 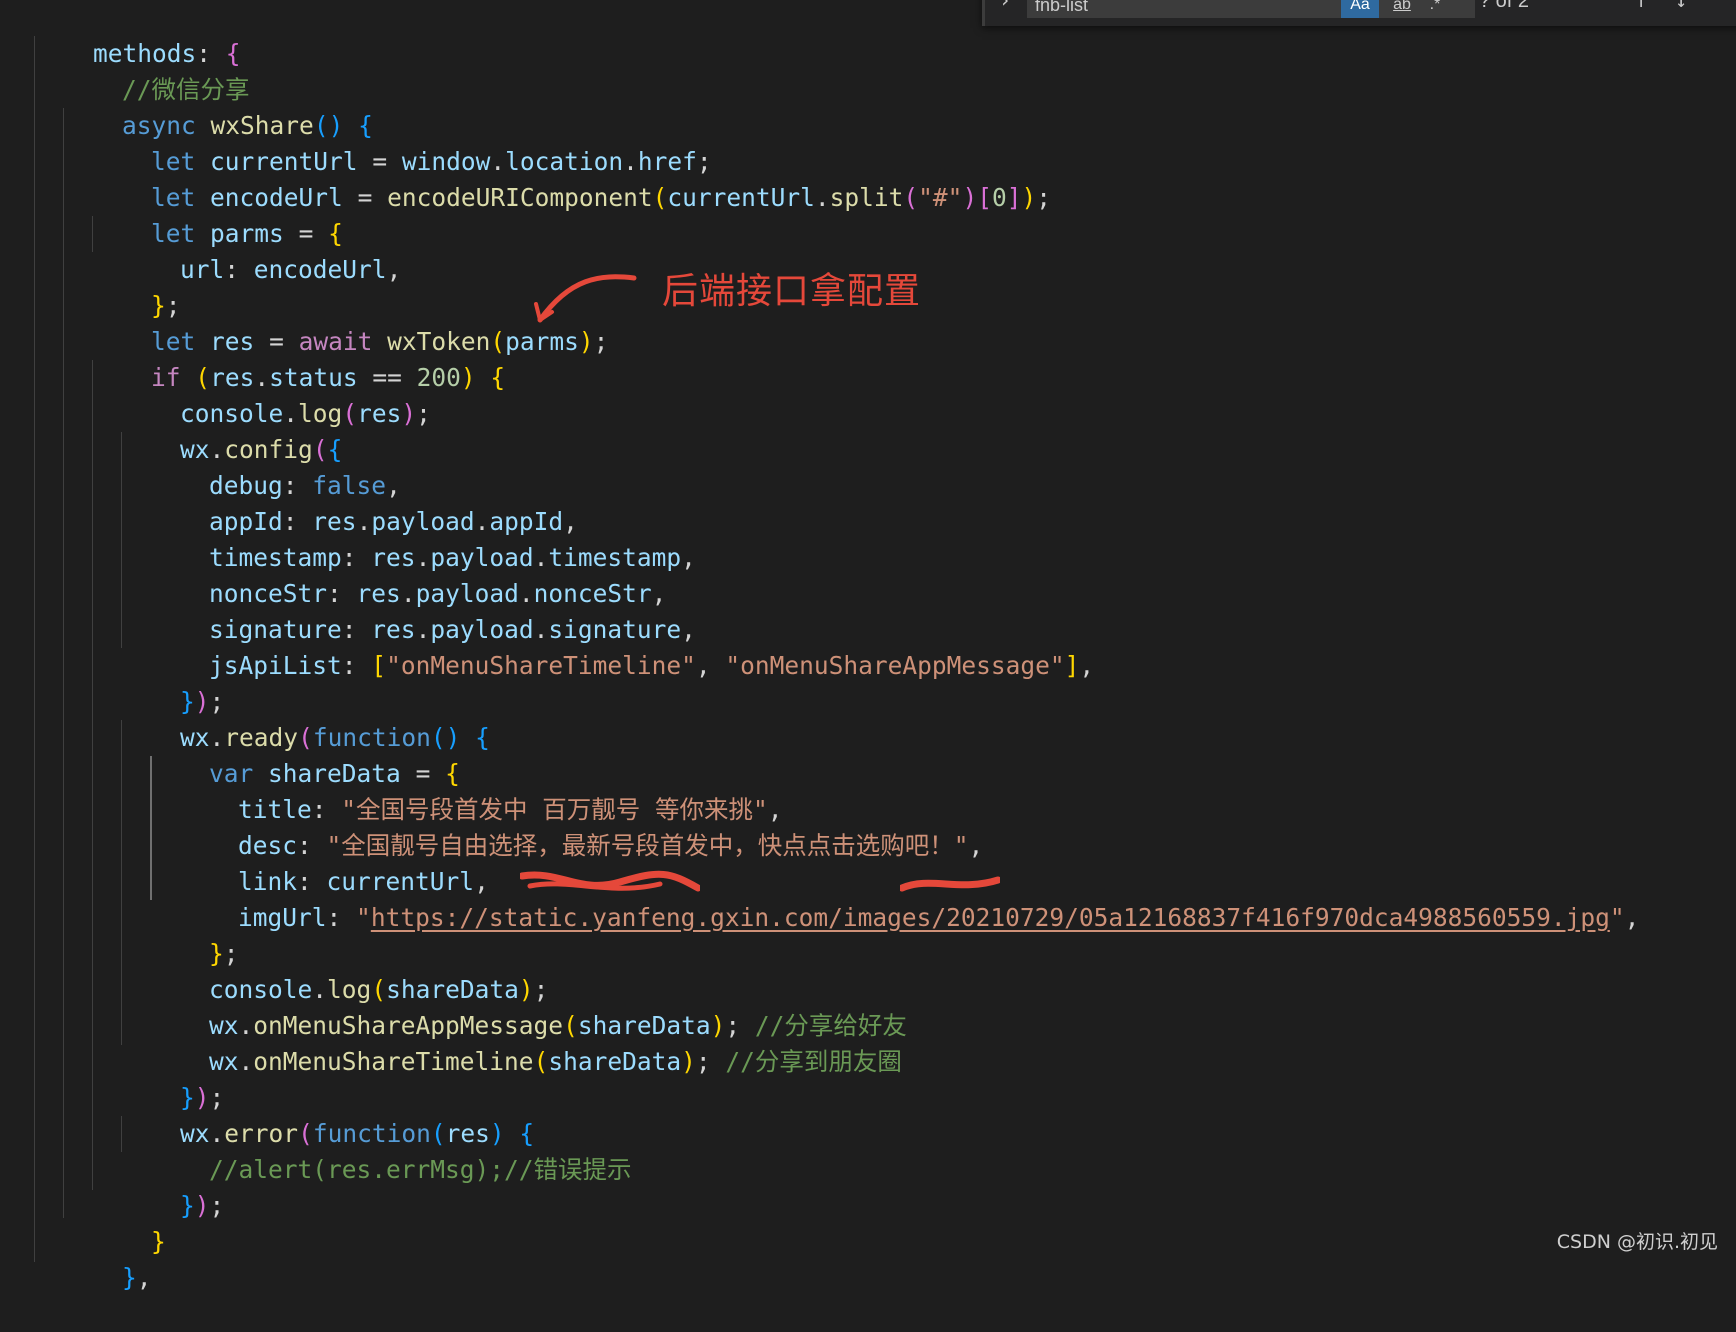 I want to click on token: res, so click(x=379, y=413).